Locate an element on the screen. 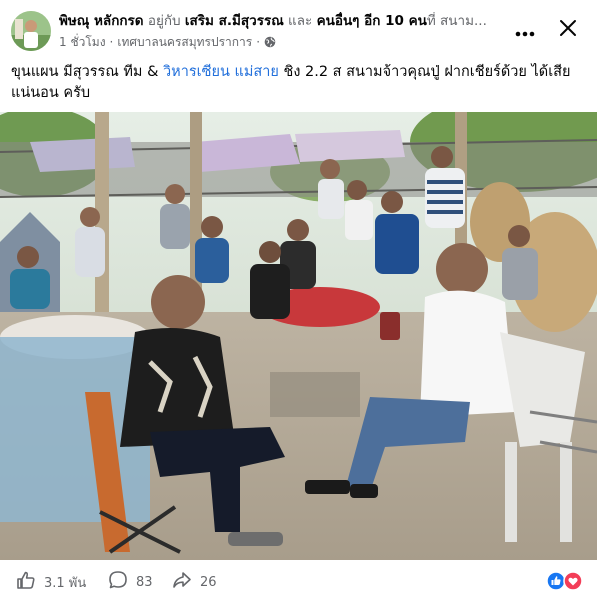  with-text: อยู่กับ is located at coordinates (164, 21).